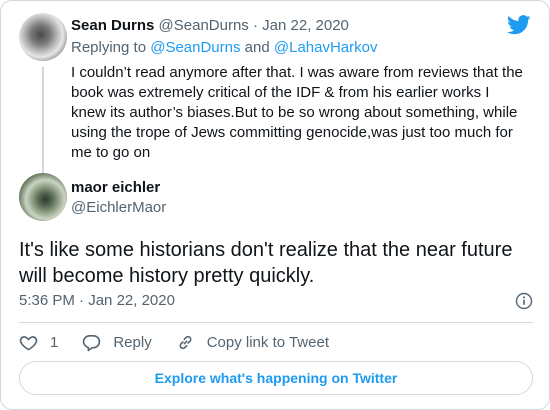  What do you see at coordinates (28, 343) in the screenshot?
I see `heart-icon` at bounding box center [28, 343].